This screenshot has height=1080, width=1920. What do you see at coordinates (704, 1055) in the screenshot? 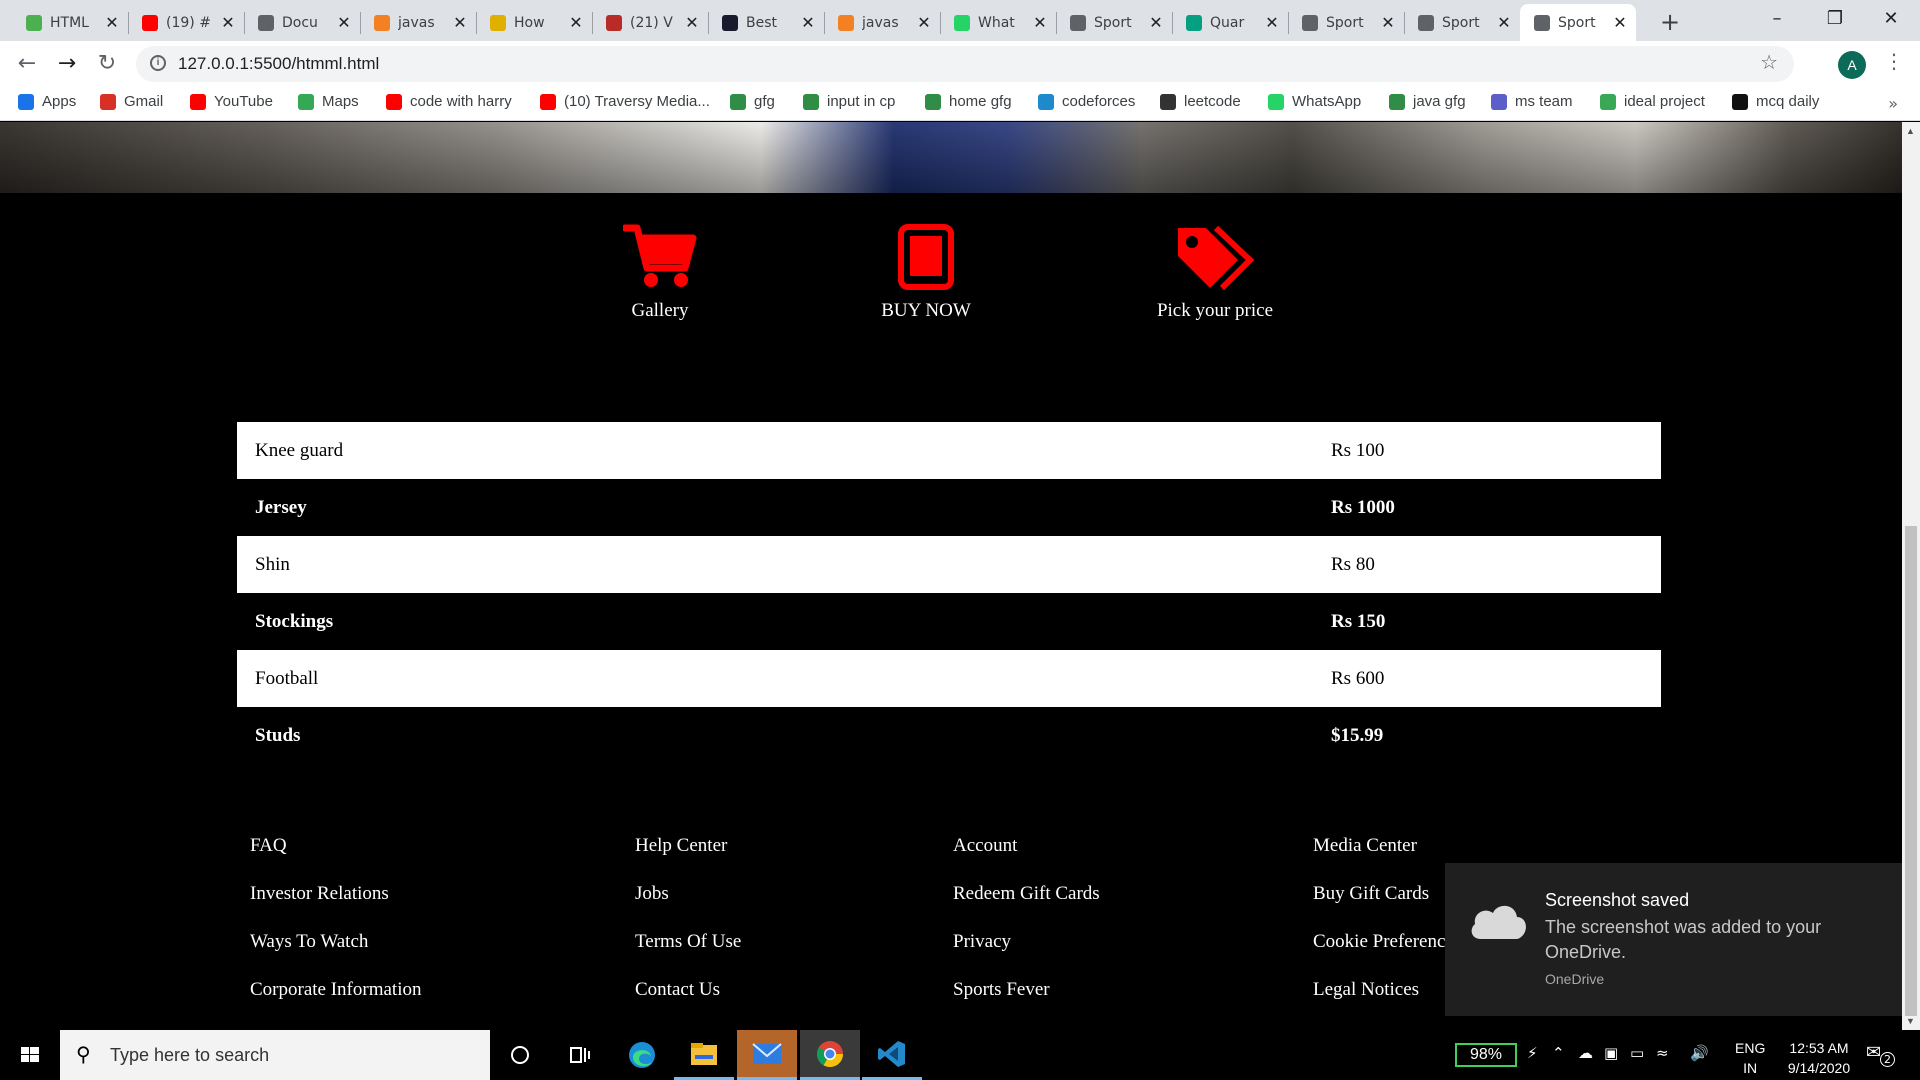
I see `file-explorer-app` at bounding box center [704, 1055].